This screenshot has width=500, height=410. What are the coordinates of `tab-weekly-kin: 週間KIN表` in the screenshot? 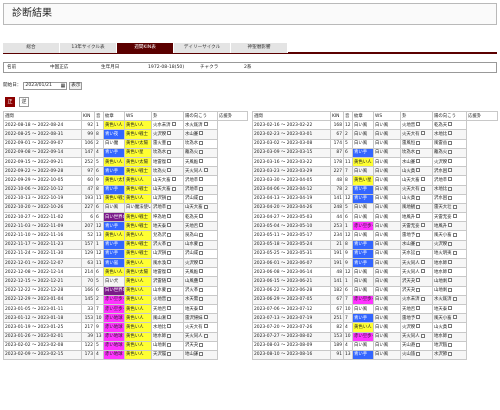 It's located at (145, 48).